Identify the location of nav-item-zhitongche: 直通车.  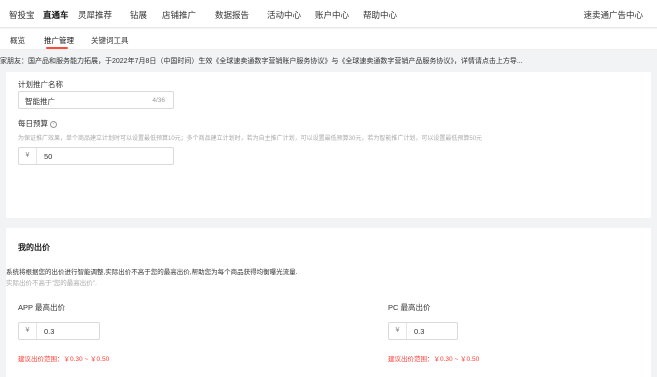
(56, 15).